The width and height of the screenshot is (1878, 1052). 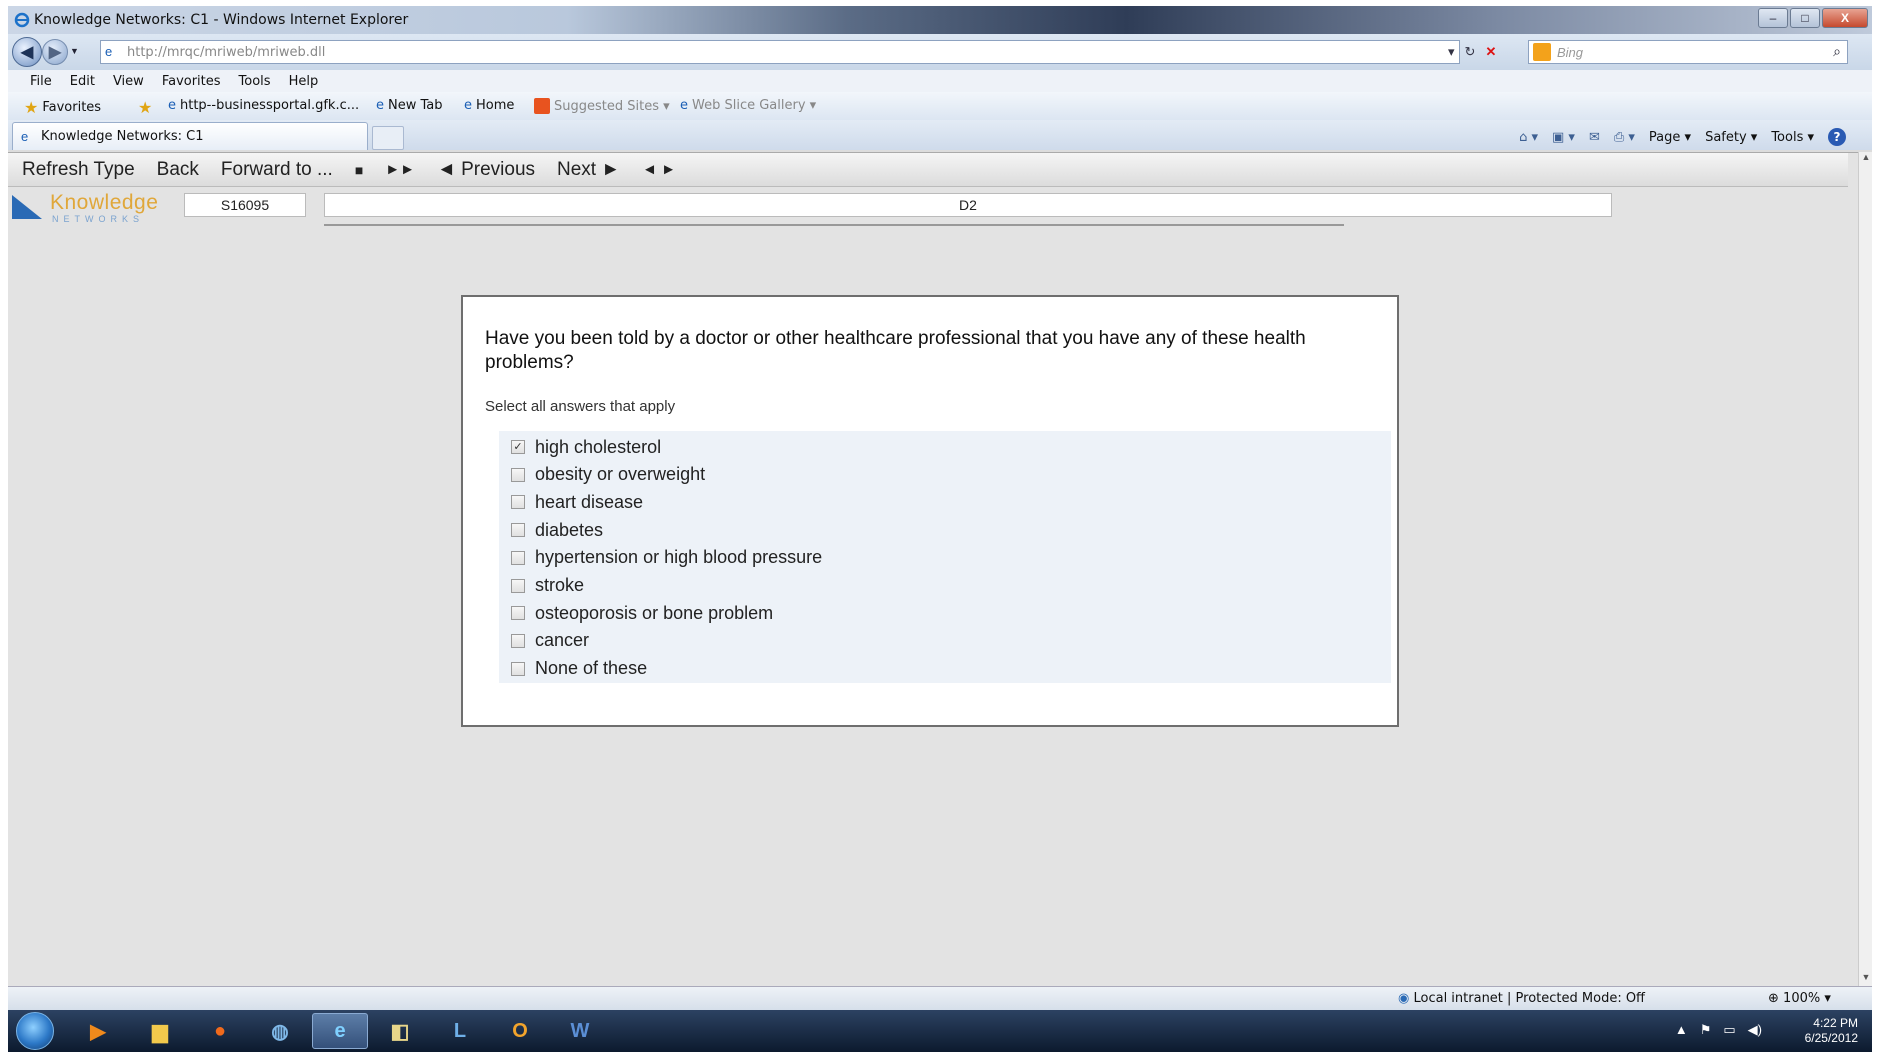 I want to click on fast-forward-button: ►►, so click(x=400, y=169).